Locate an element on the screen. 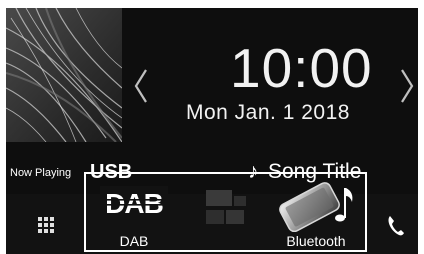 Image resolution: width=424 pixels, height=254 pixels. dab-logo-icon: DAB is located at coordinates (134, 203).